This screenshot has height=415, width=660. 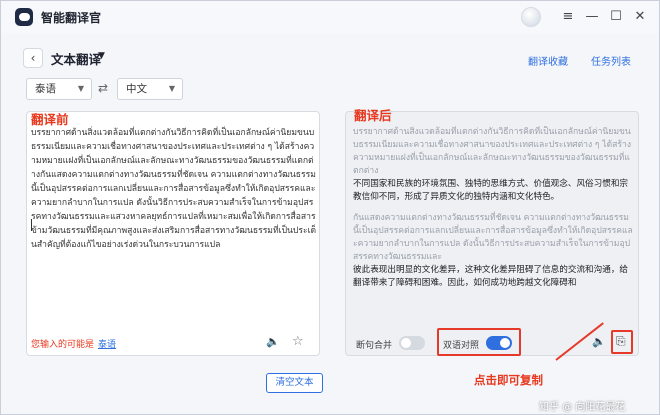 What do you see at coordinates (150, 89) in the screenshot?
I see `target-language-select: 中文 ▼` at bounding box center [150, 89].